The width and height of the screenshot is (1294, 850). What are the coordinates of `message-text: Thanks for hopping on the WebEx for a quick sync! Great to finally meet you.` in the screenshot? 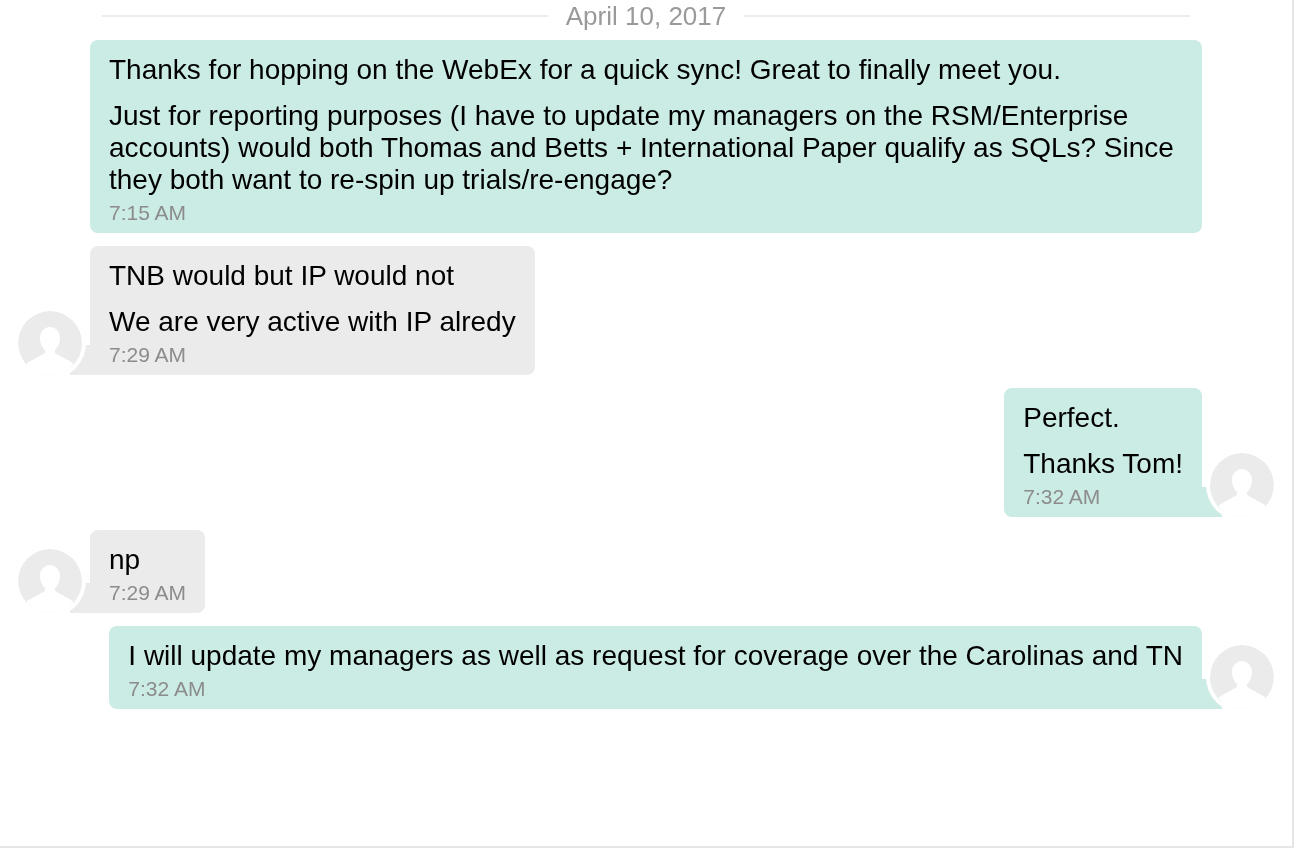 It's located at (585, 70).